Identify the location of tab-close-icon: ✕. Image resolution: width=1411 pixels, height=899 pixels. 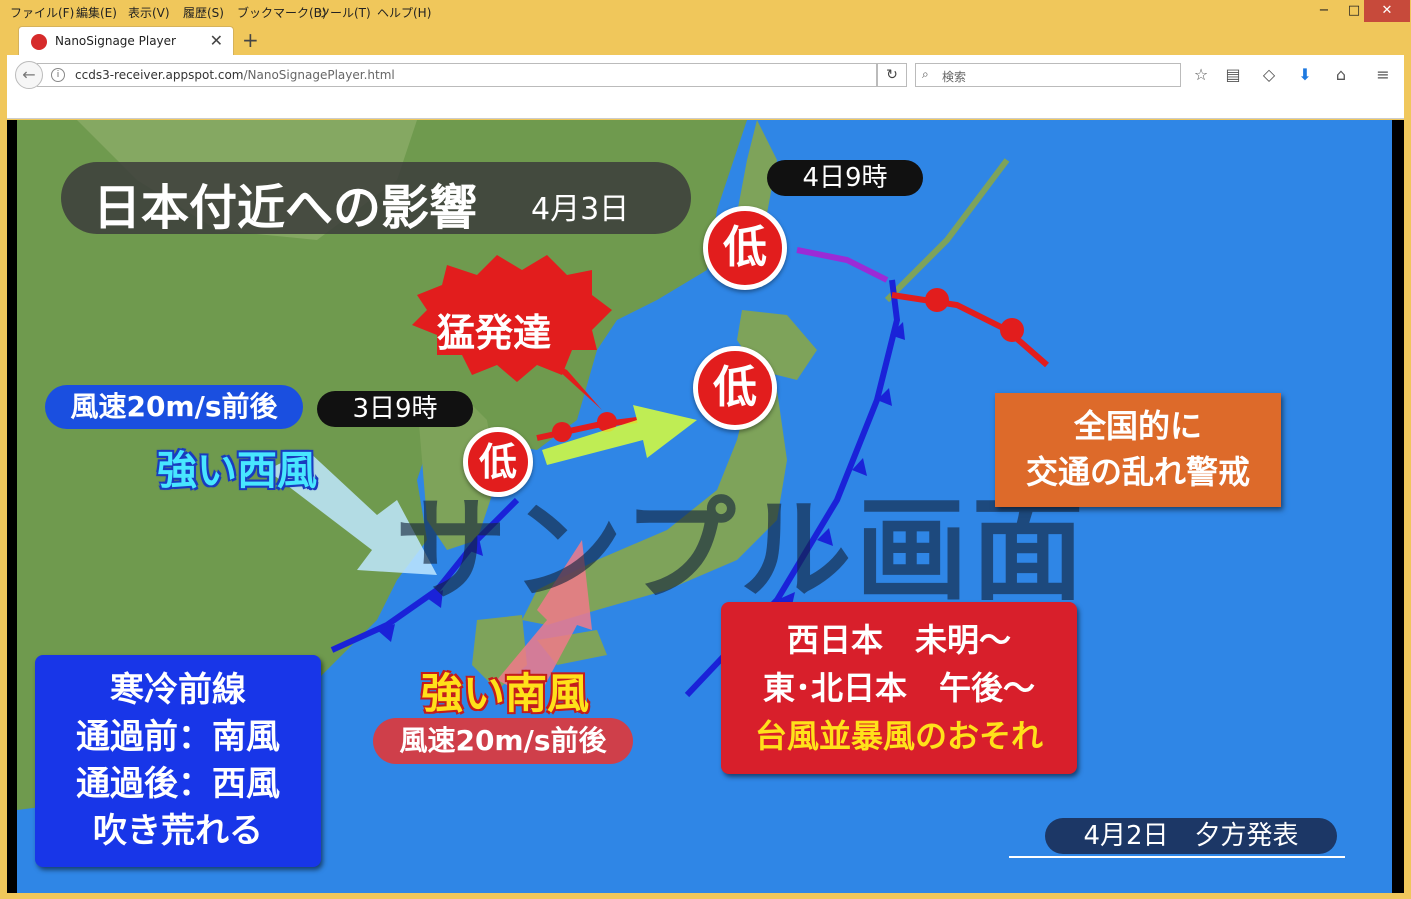
(216, 40).